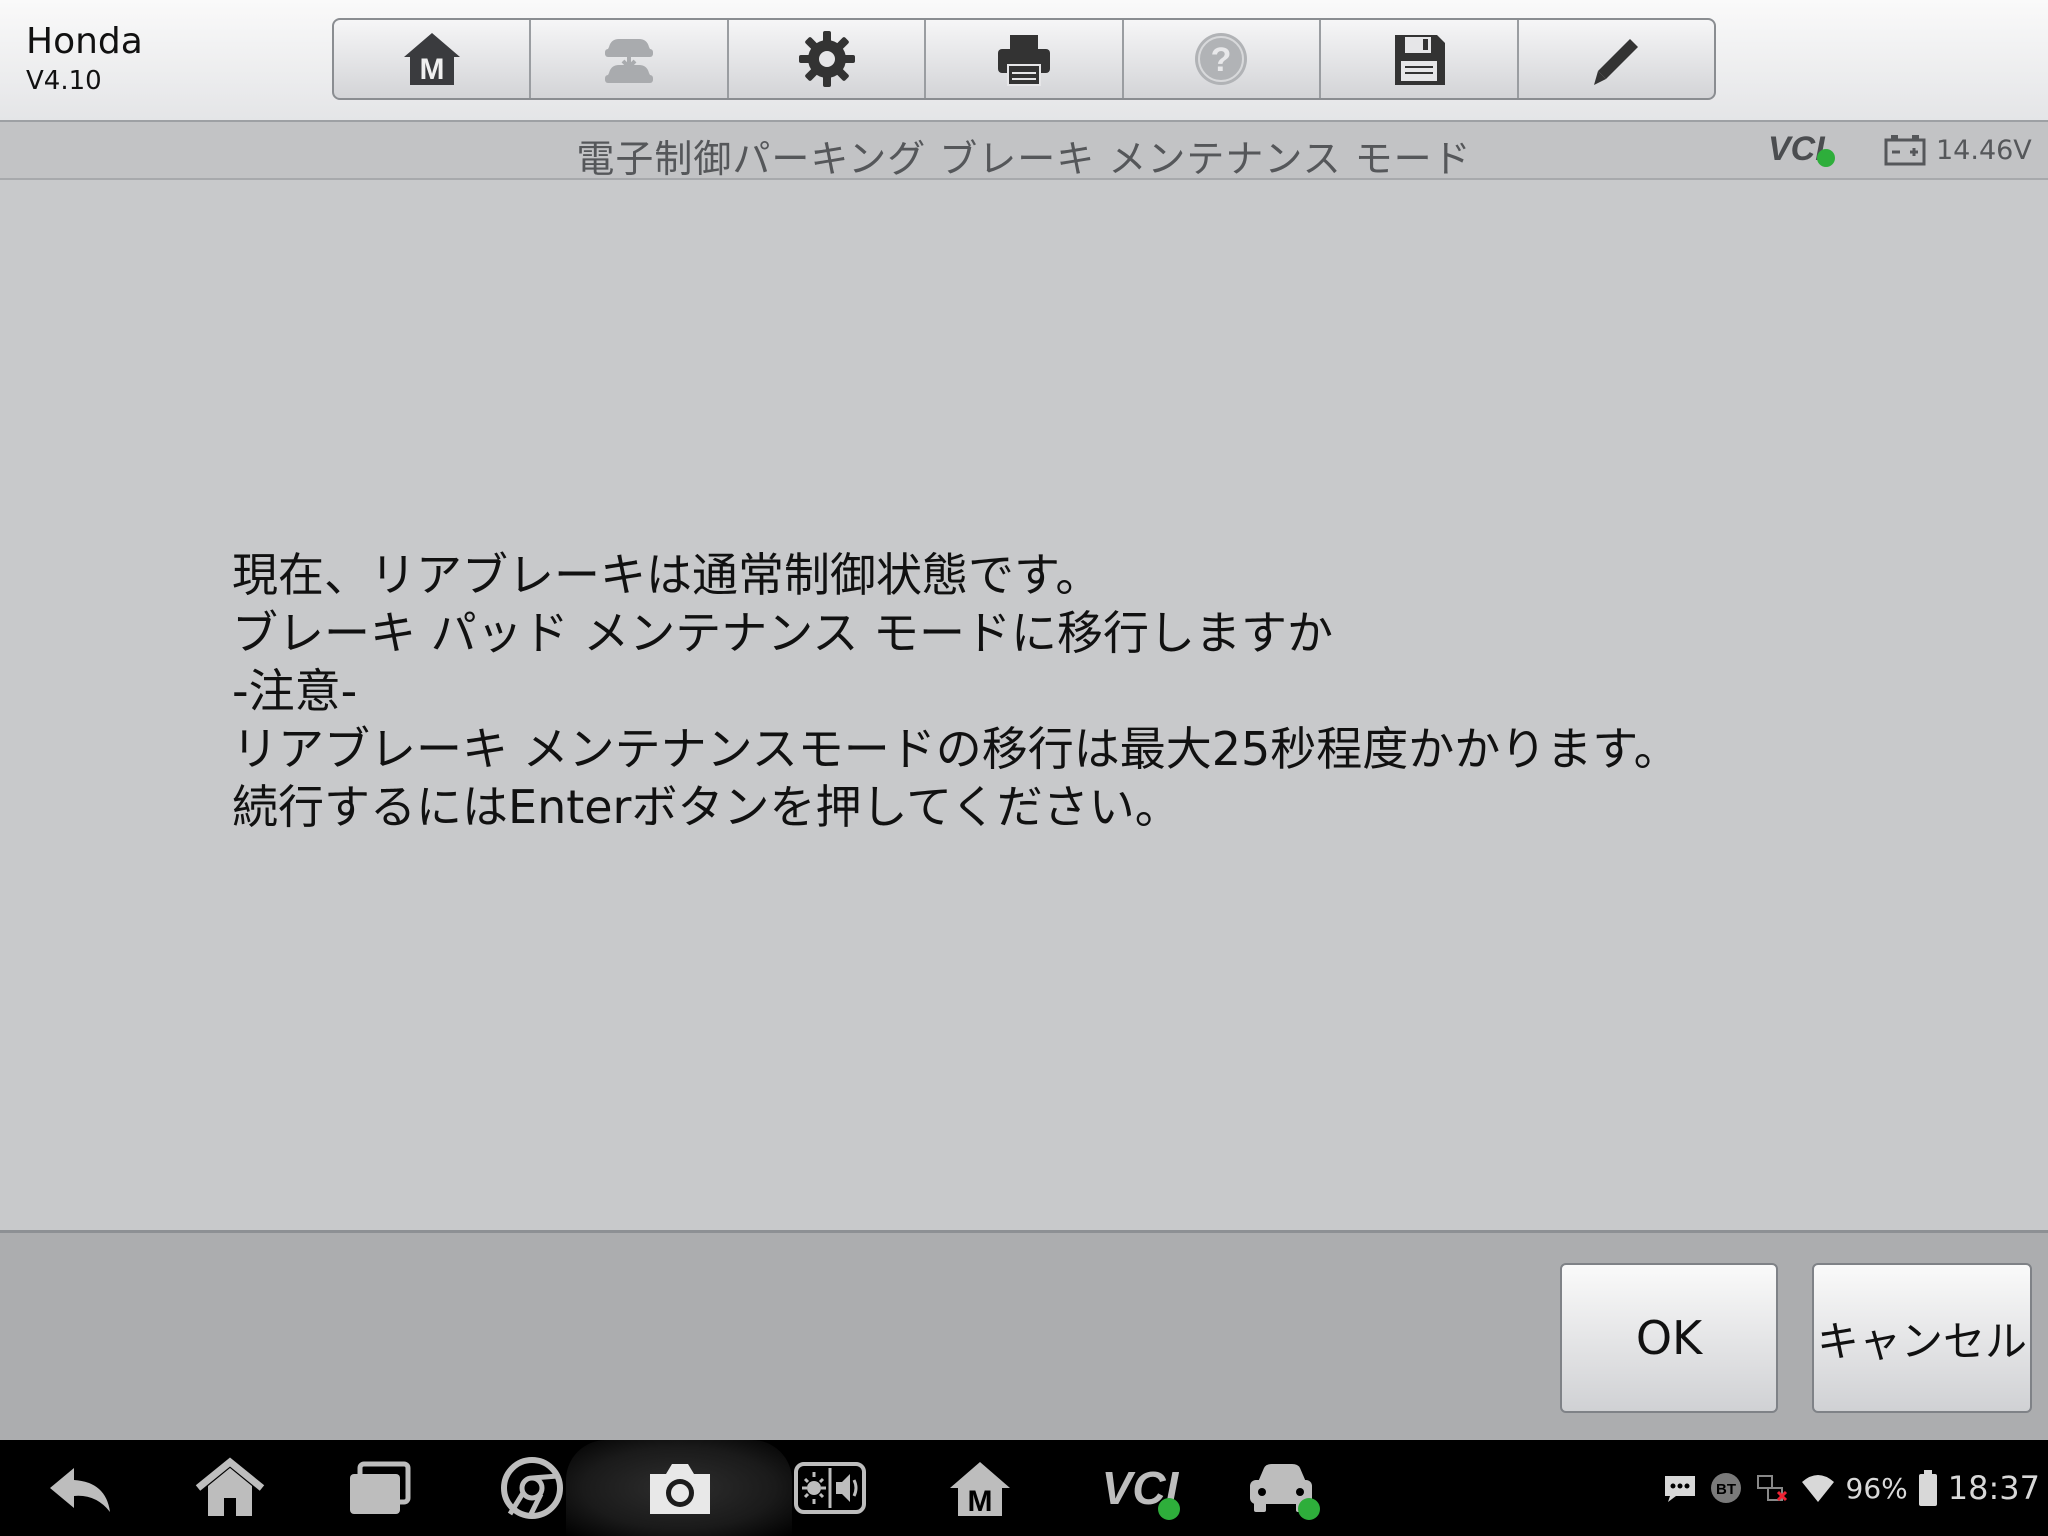 This screenshot has width=2048, height=1536. Describe the element at coordinates (1817, 1488) in the screenshot. I see `wifi-icon` at that location.